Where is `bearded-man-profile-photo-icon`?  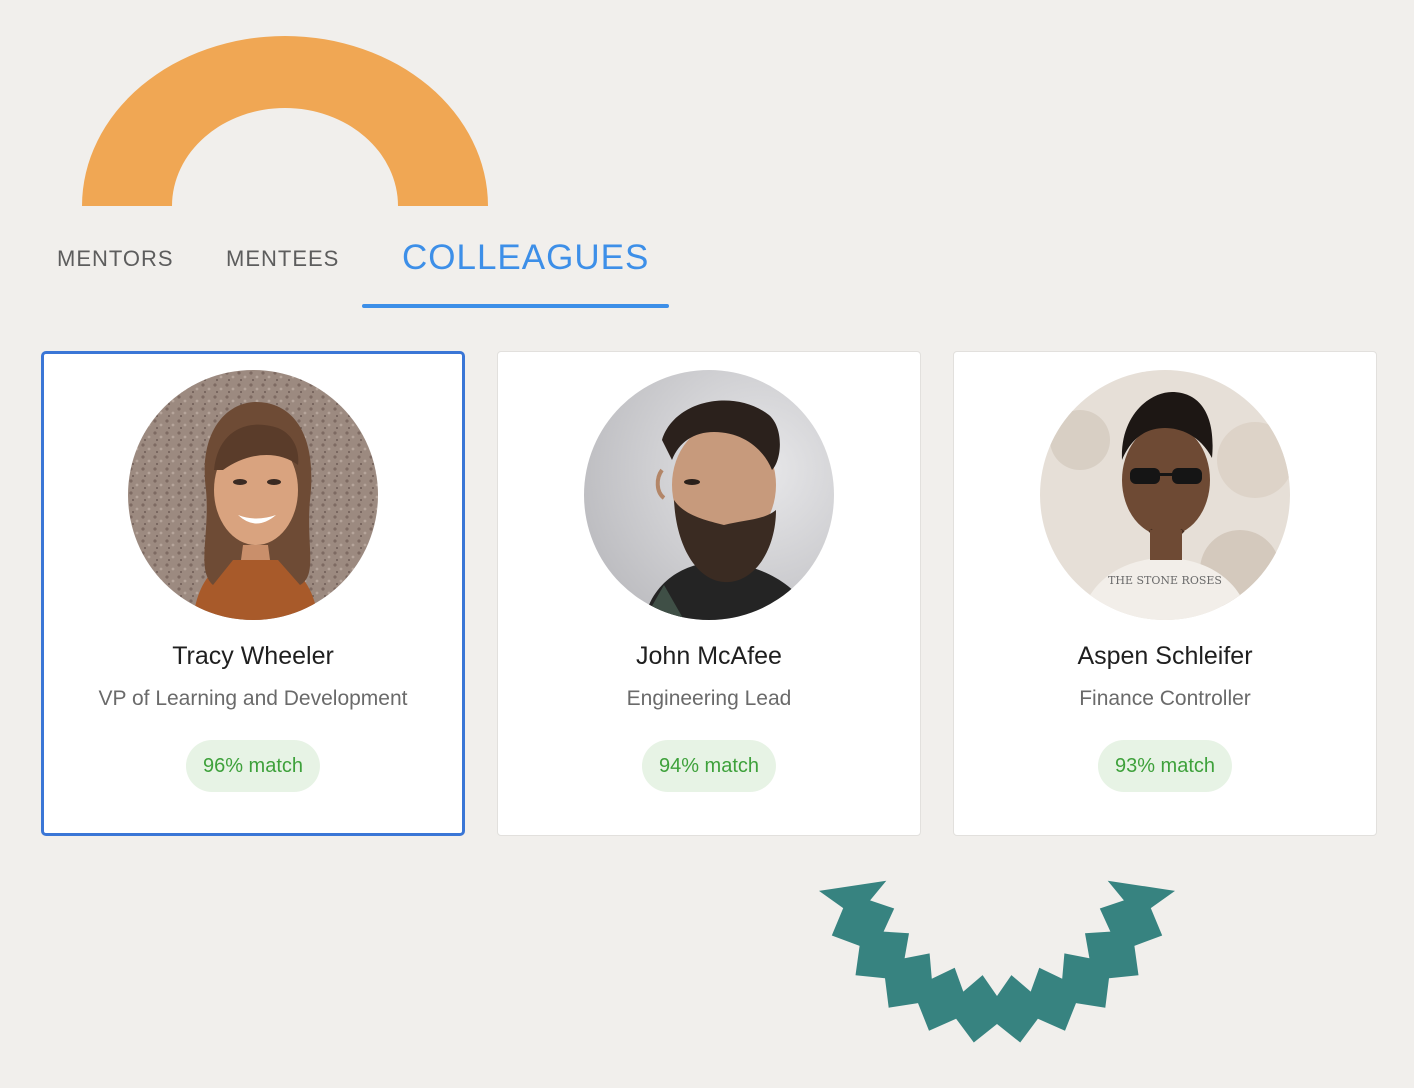
bearded-man-profile-photo-icon is located at coordinates (709, 495).